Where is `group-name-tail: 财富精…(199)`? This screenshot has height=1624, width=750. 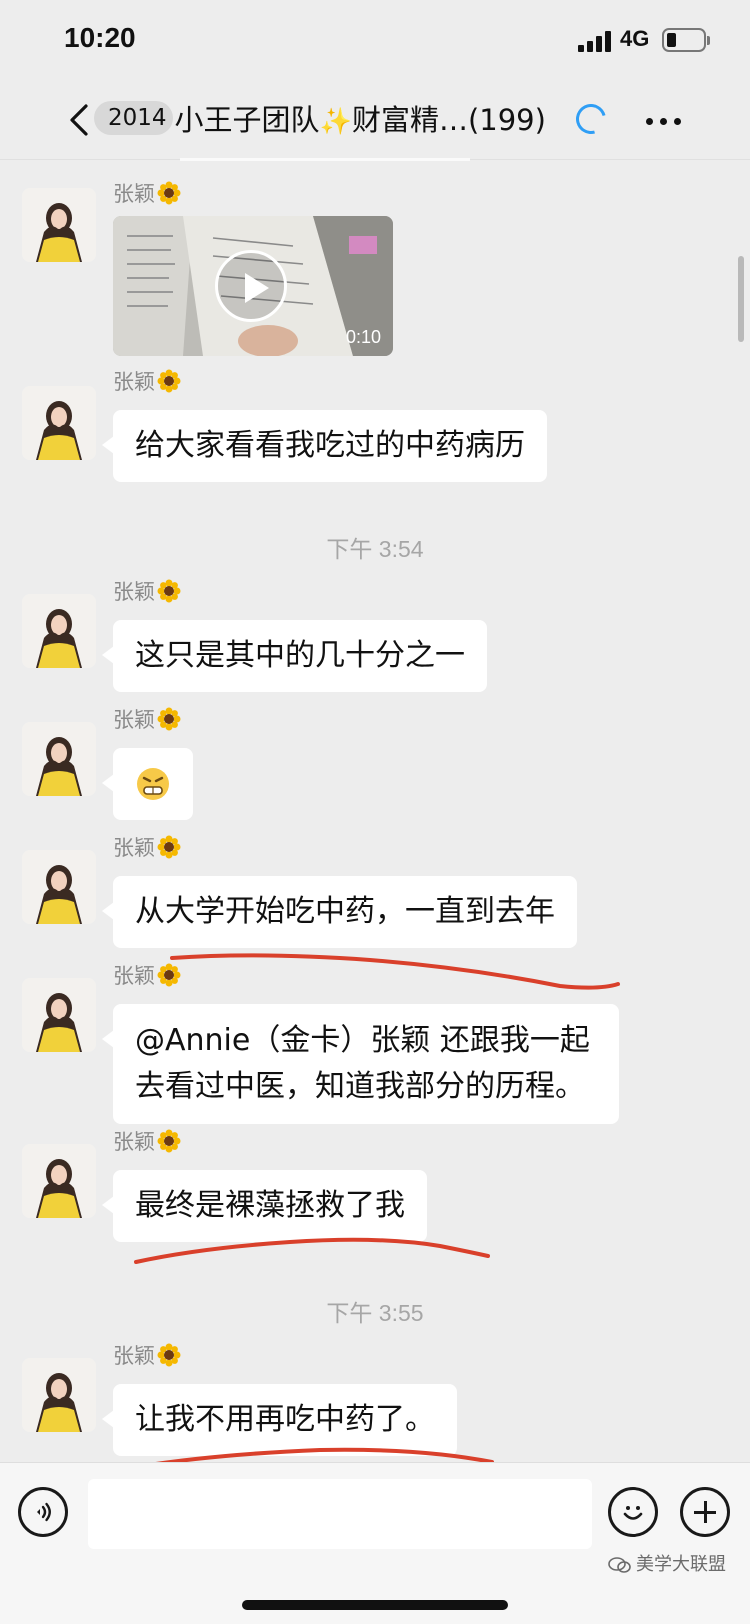
group-name-tail: 财富精…(199) is located at coordinates (448, 120).